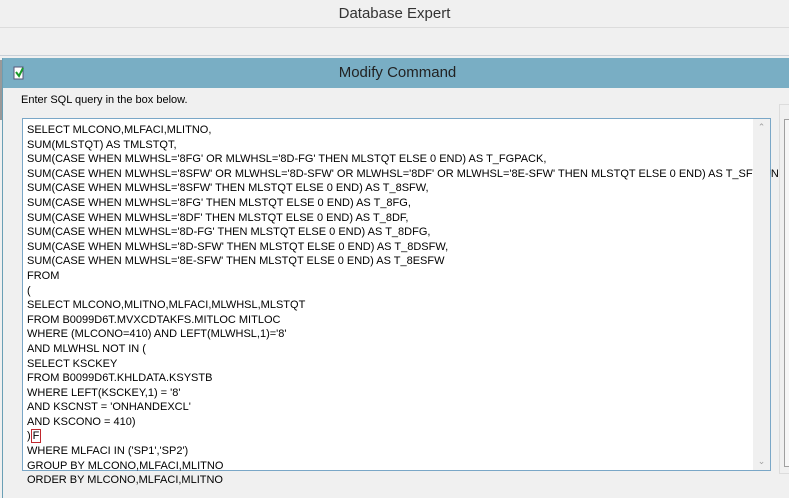 The width and height of the screenshot is (789, 498). What do you see at coordinates (72, 363) in the screenshot?
I see `sql-line: SELECT KSCKEY` at bounding box center [72, 363].